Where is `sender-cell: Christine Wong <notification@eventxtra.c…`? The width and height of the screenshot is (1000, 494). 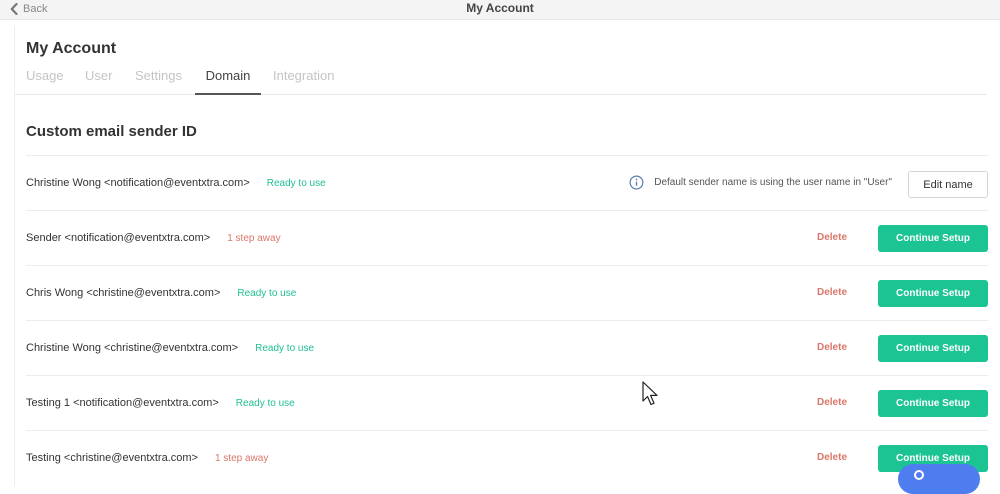
sender-cell: Christine Wong <notification@eventxtra.c… is located at coordinates (176, 183).